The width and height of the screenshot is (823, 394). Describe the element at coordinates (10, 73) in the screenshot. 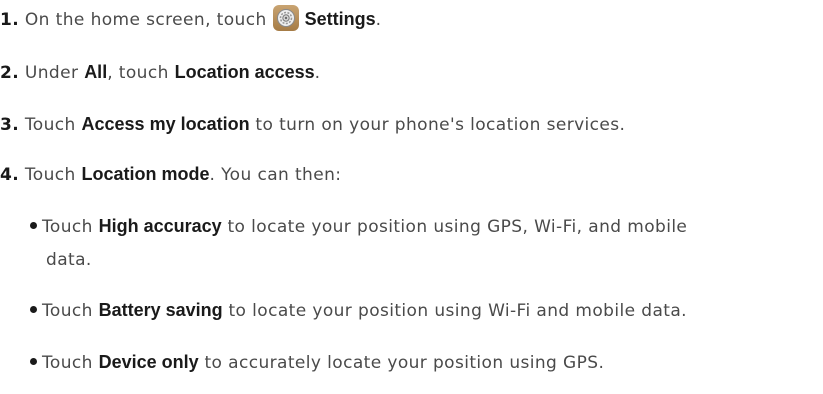

I see `step-number: 2.` at that location.